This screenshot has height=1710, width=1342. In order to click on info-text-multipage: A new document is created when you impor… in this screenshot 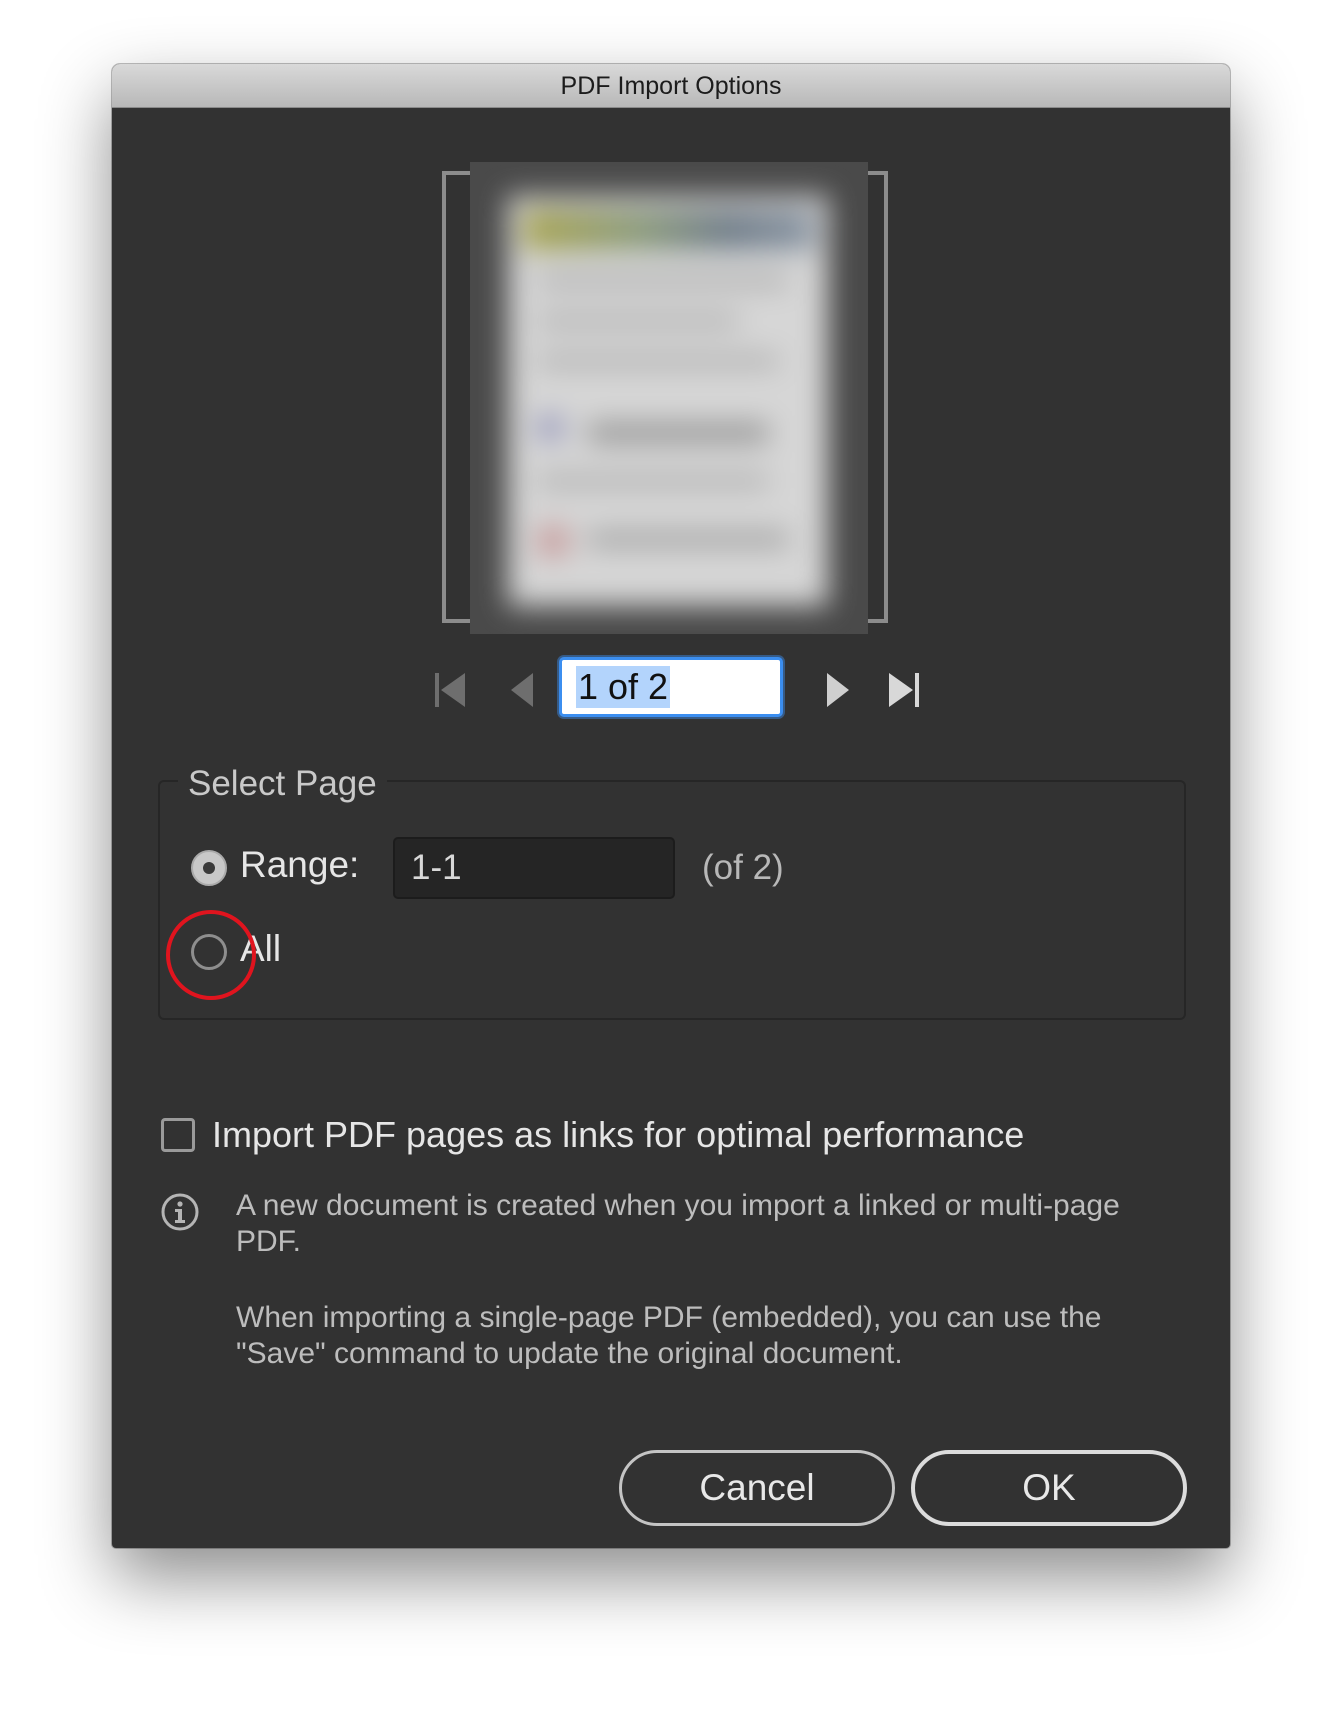, I will do `click(678, 1223)`.